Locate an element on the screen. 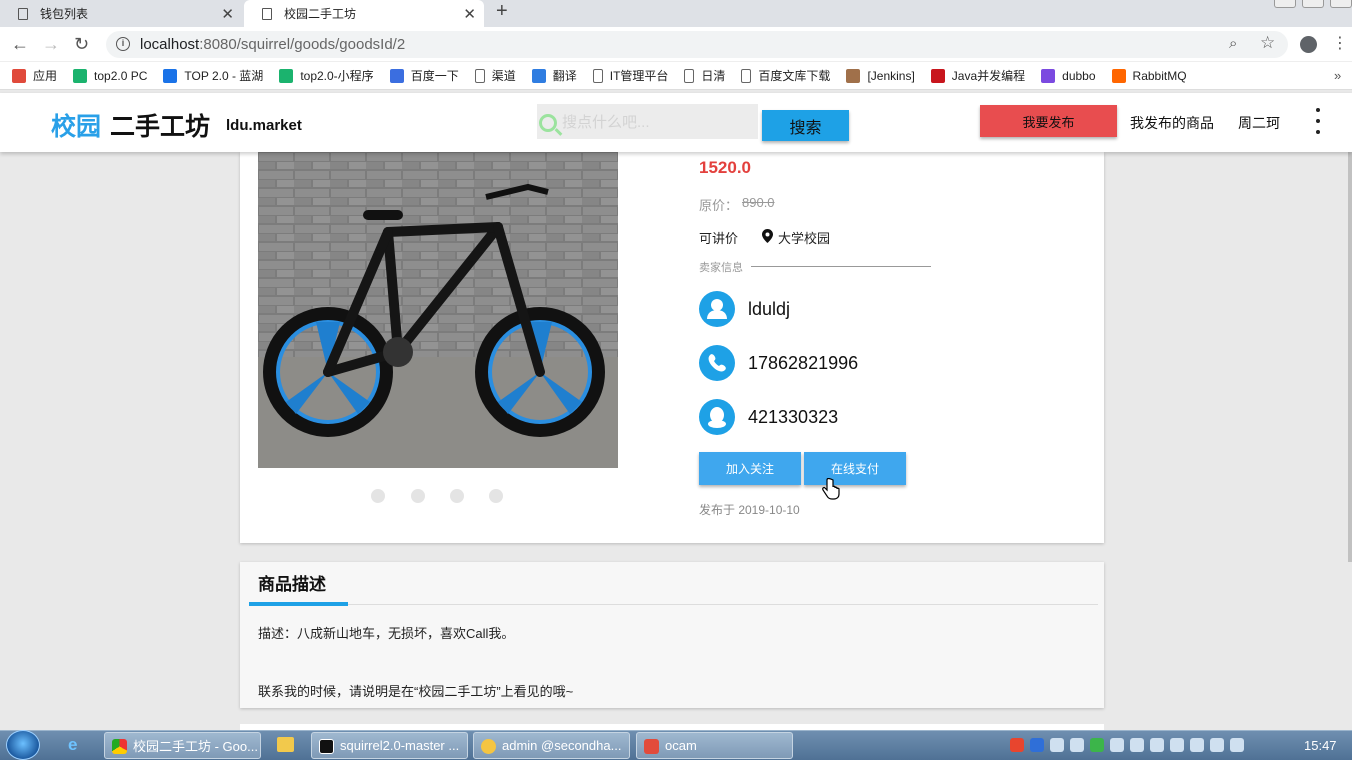 Image resolution: width=1352 pixels, height=760 pixels. tab-title: 钱包列表 is located at coordinates (64, 14).